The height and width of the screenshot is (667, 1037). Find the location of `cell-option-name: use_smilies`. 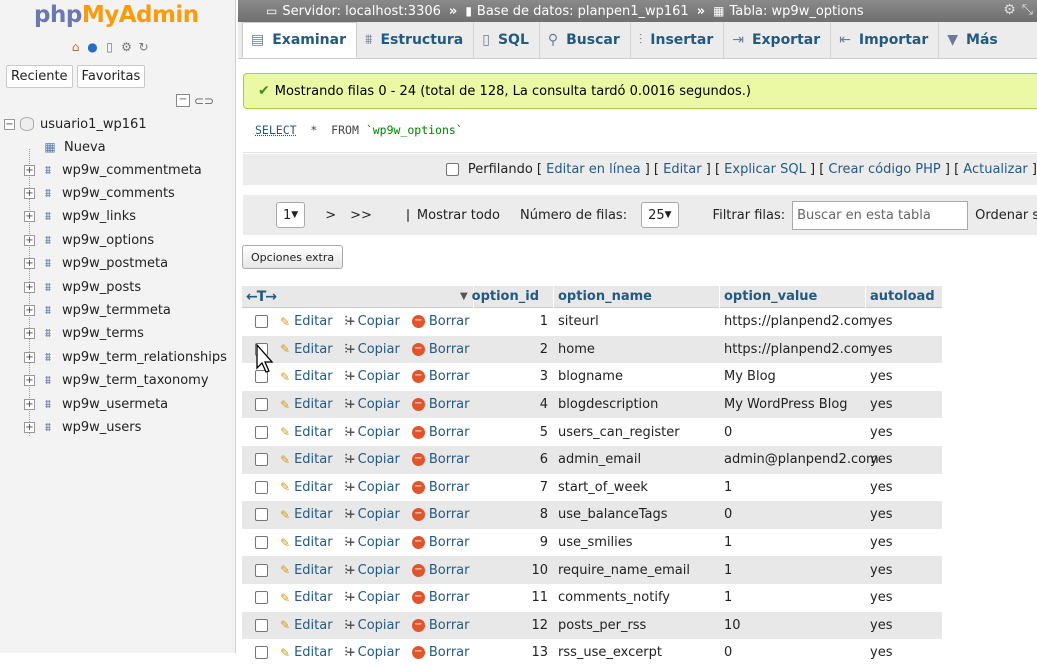

cell-option-name: use_smilies is located at coordinates (637, 542).